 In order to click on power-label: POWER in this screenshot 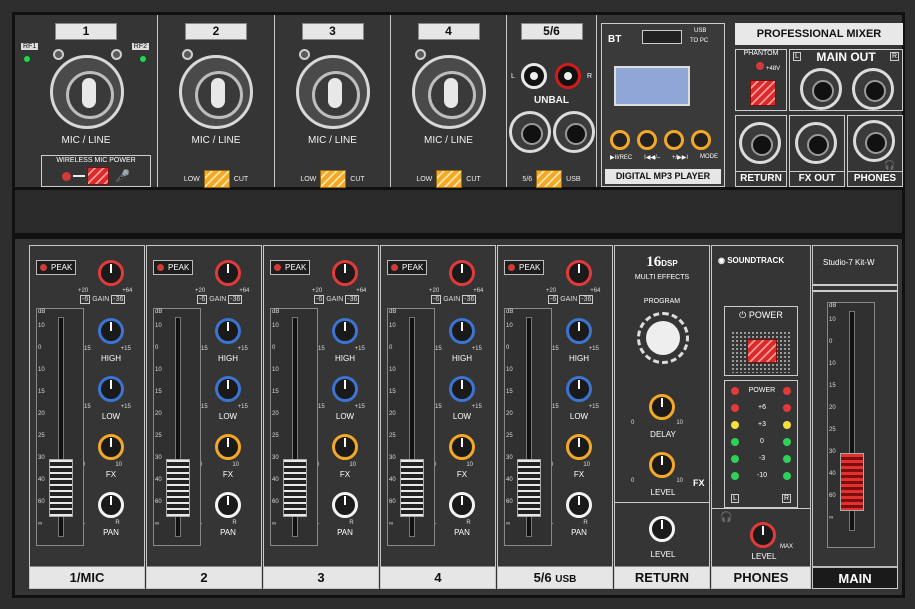, I will do `click(765, 315)`.